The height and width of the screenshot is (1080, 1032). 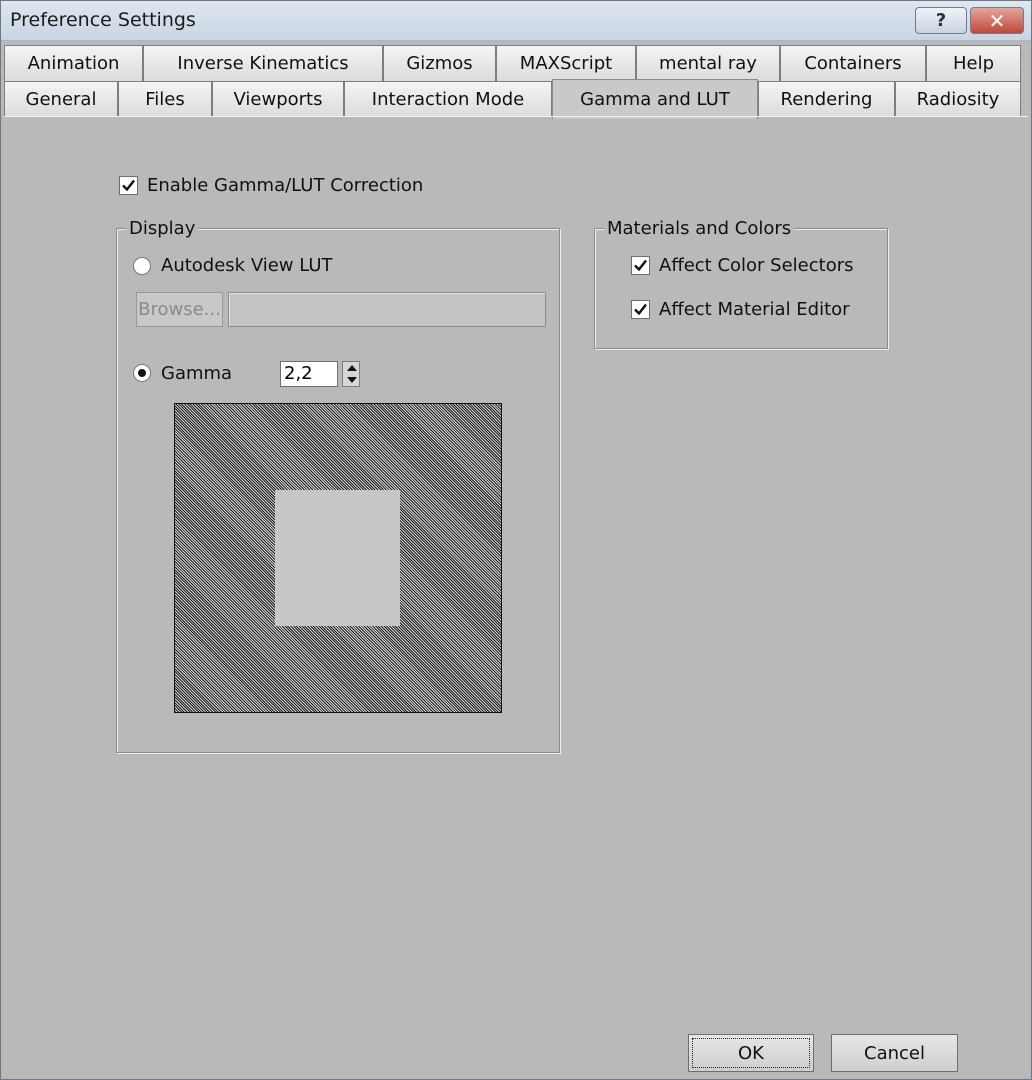 What do you see at coordinates (754, 309) in the screenshot?
I see `affect-material-editor-label: Affect Material Editor` at bounding box center [754, 309].